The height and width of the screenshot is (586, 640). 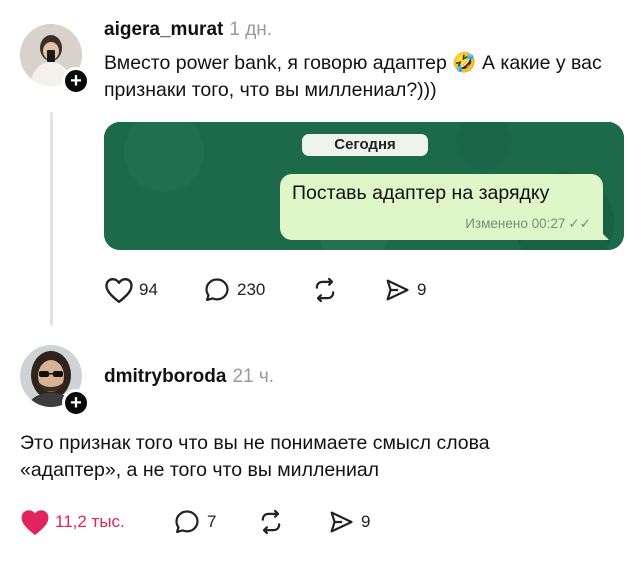 I want to click on username: dmitryboroda, so click(x=165, y=376).